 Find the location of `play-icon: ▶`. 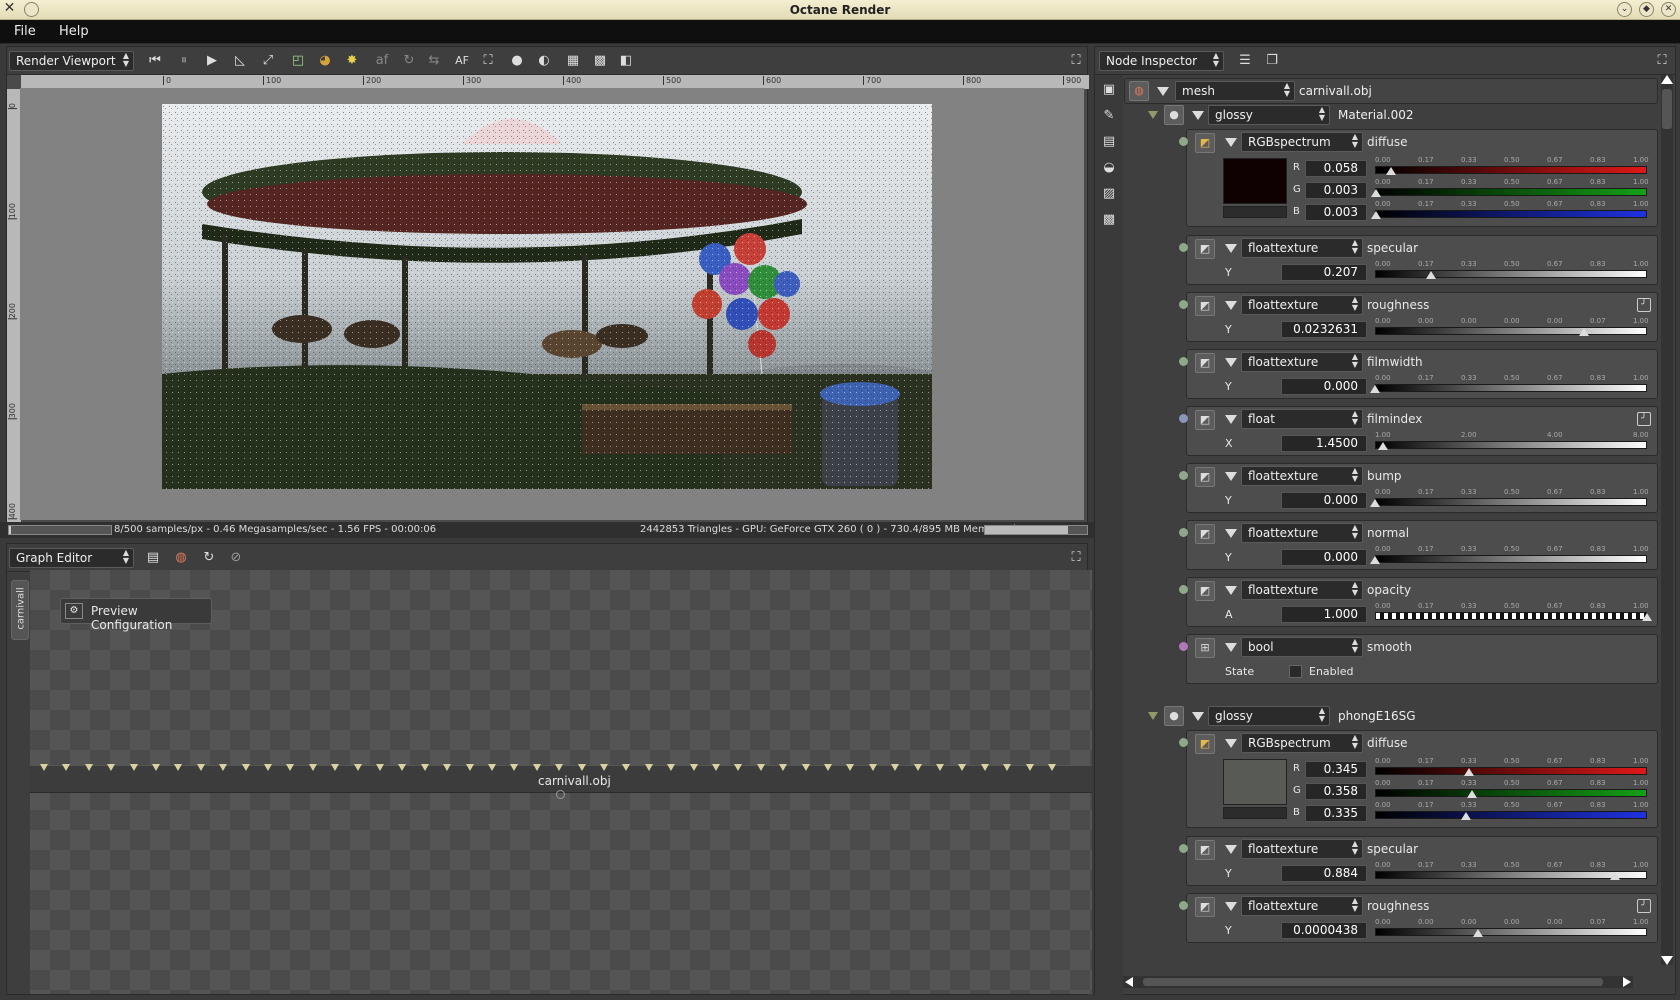

play-icon: ▶ is located at coordinates (212, 61).